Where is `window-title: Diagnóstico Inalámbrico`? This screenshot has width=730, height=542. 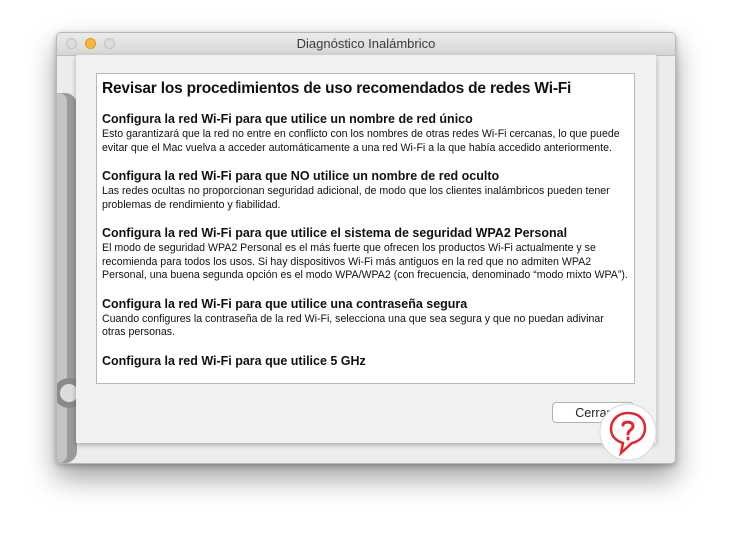
window-title: Diagnóstico Inalámbrico is located at coordinates (366, 43).